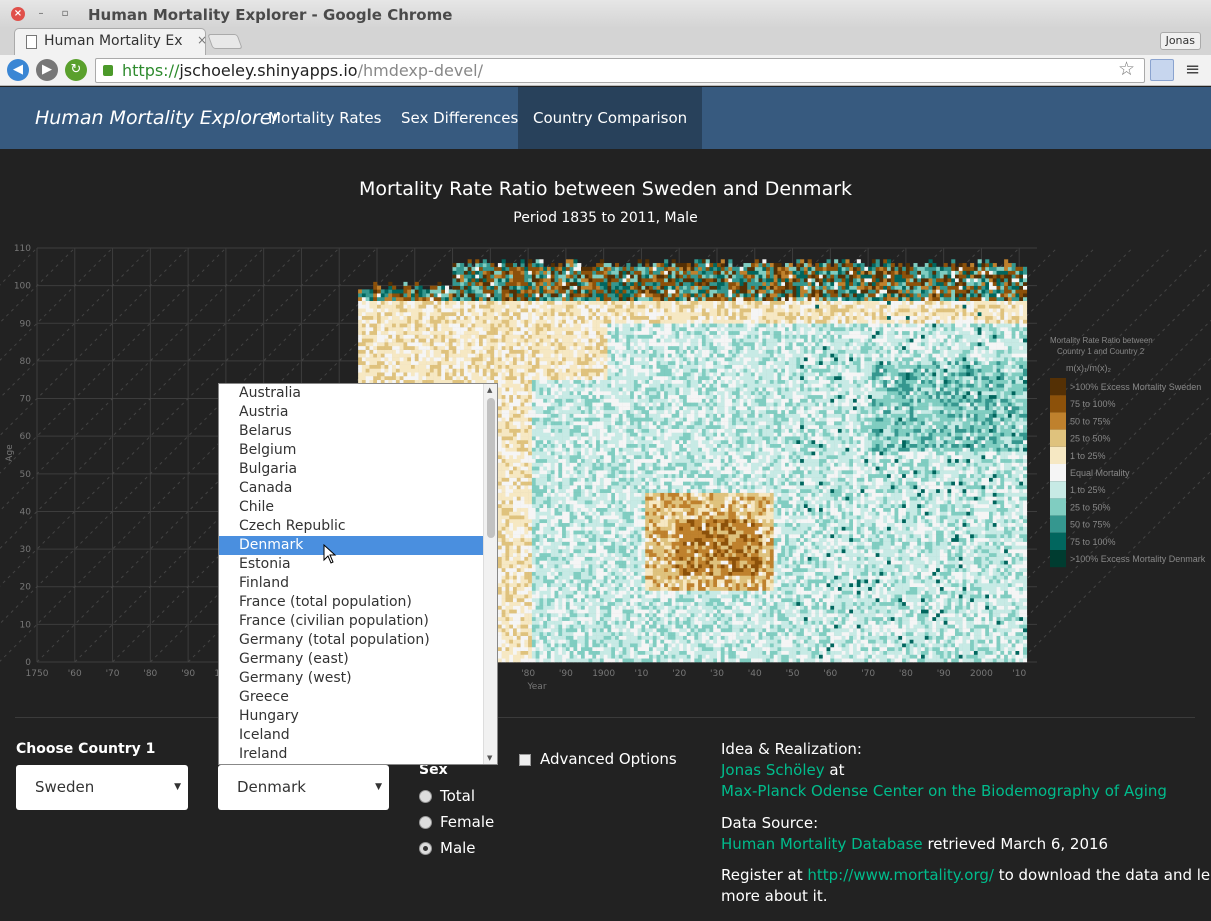 This screenshot has height=921, width=1211. What do you see at coordinates (41, 14) in the screenshot?
I see `window-minimize-button: –` at bounding box center [41, 14].